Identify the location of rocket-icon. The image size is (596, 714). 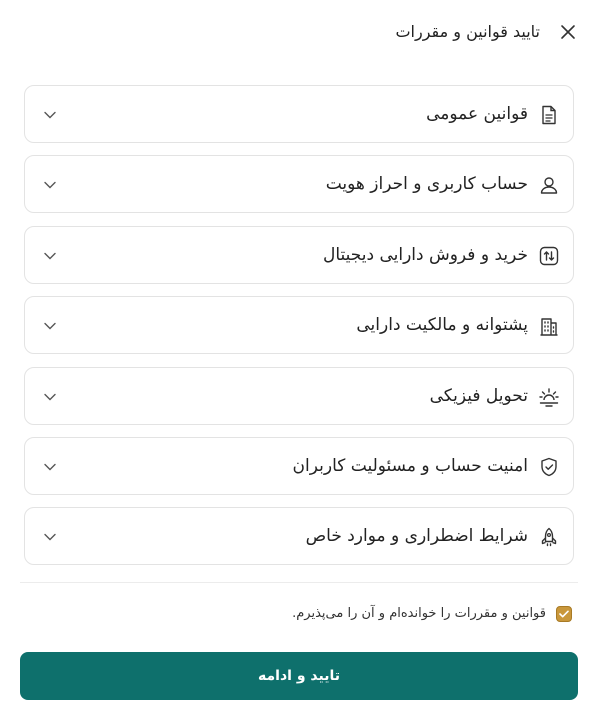
(549, 537).